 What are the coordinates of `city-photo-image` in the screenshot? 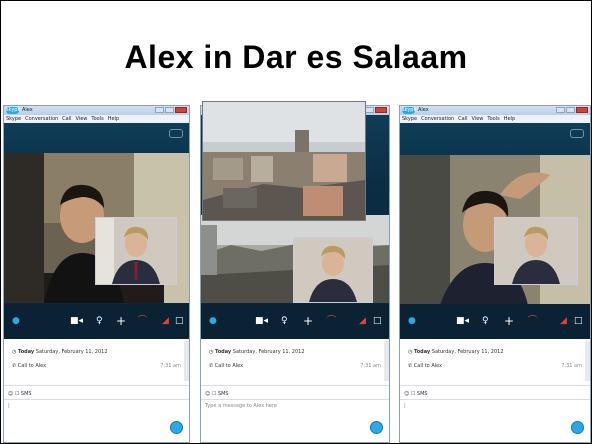 It's located at (284, 161).